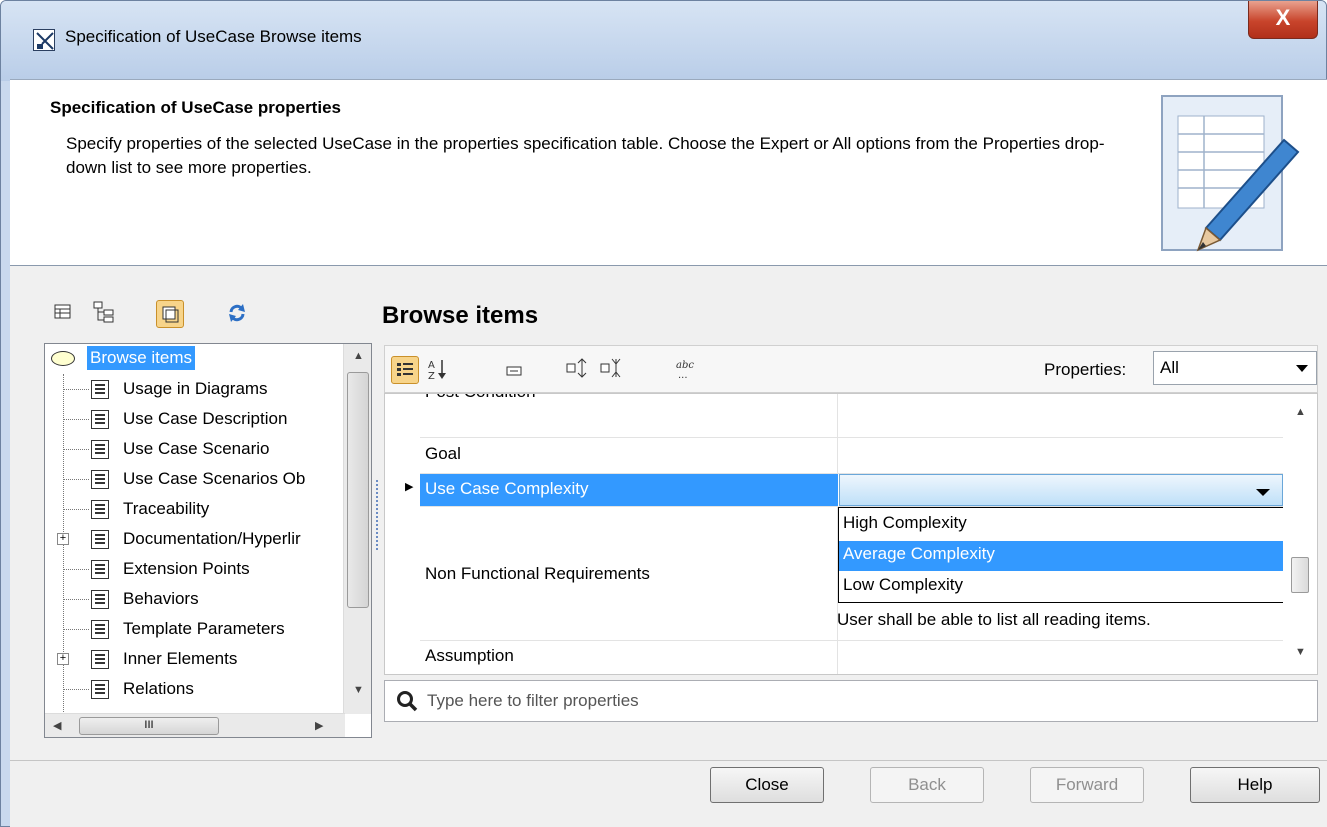  I want to click on tree-item: + Documentation/Hyperlir, so click(195, 539).